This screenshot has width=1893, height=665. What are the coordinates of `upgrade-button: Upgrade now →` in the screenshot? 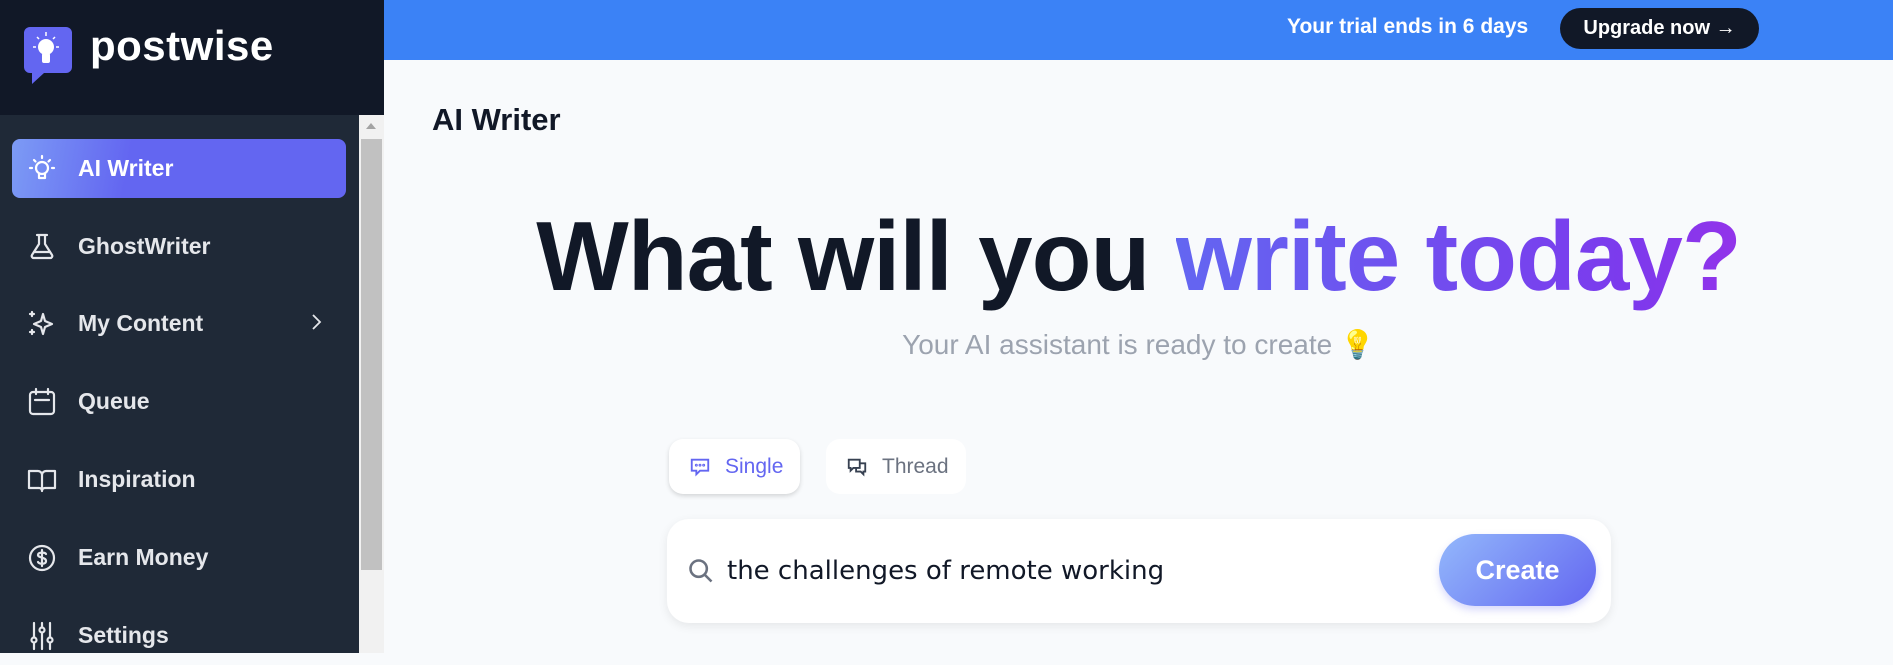 It's located at (1659, 28).